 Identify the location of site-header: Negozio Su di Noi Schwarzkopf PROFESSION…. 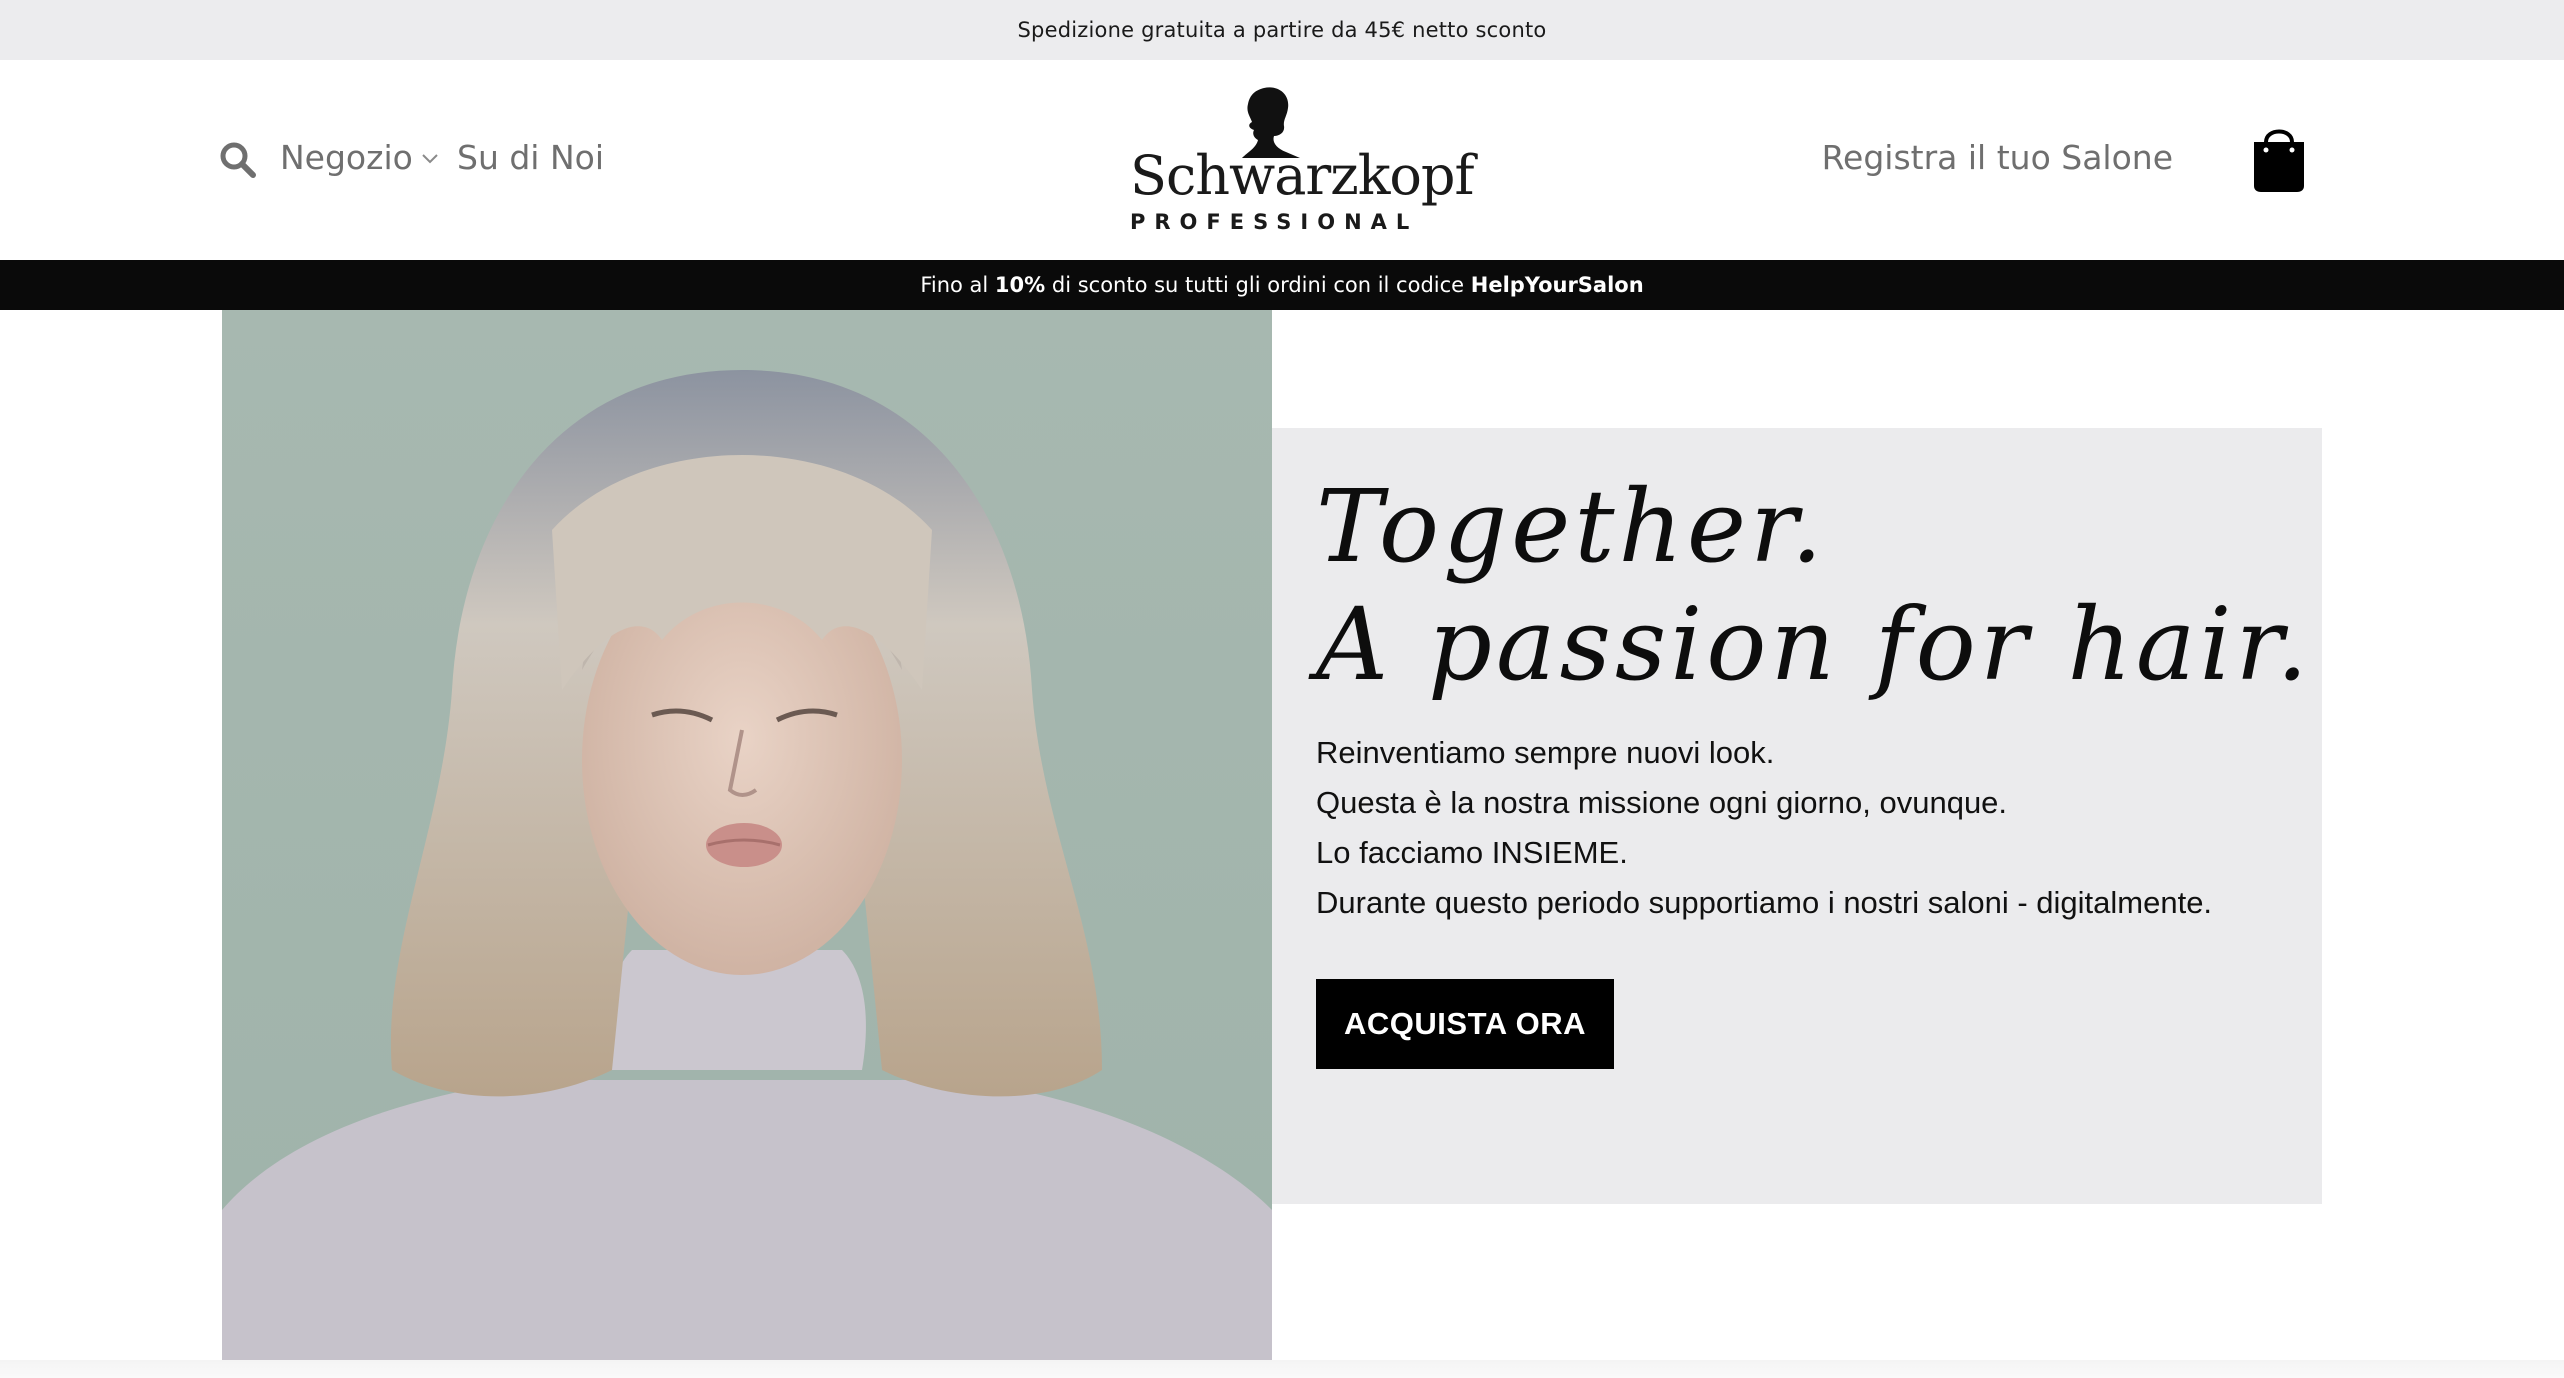
(1282, 160).